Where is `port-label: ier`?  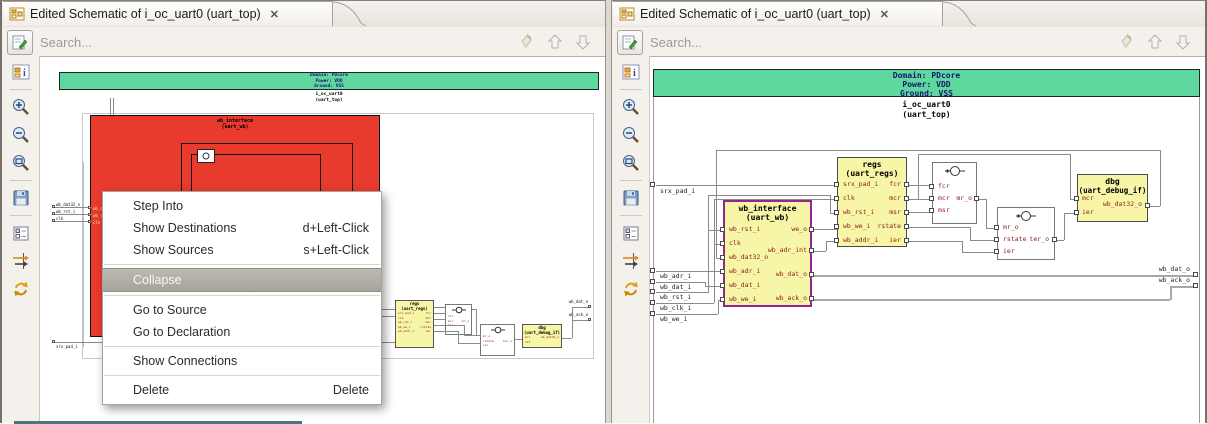 port-label: ier is located at coordinates (895, 240).